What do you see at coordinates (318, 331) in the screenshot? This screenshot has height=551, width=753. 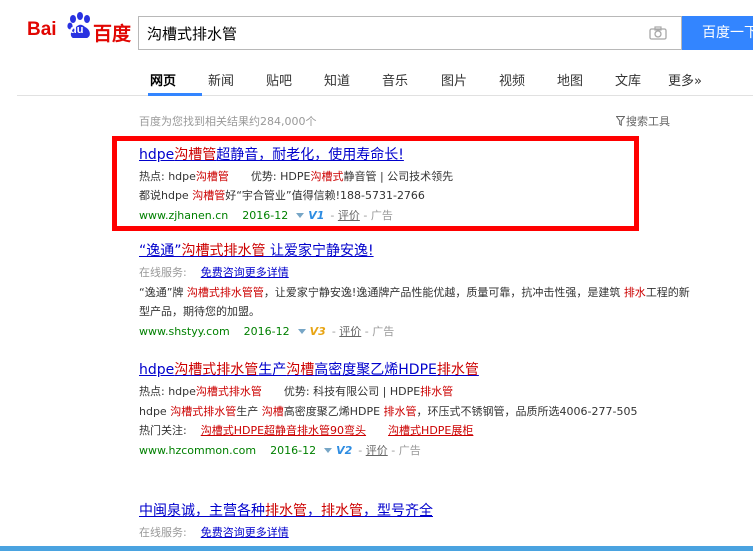 I see `v3-badge-icon: V3` at bounding box center [318, 331].